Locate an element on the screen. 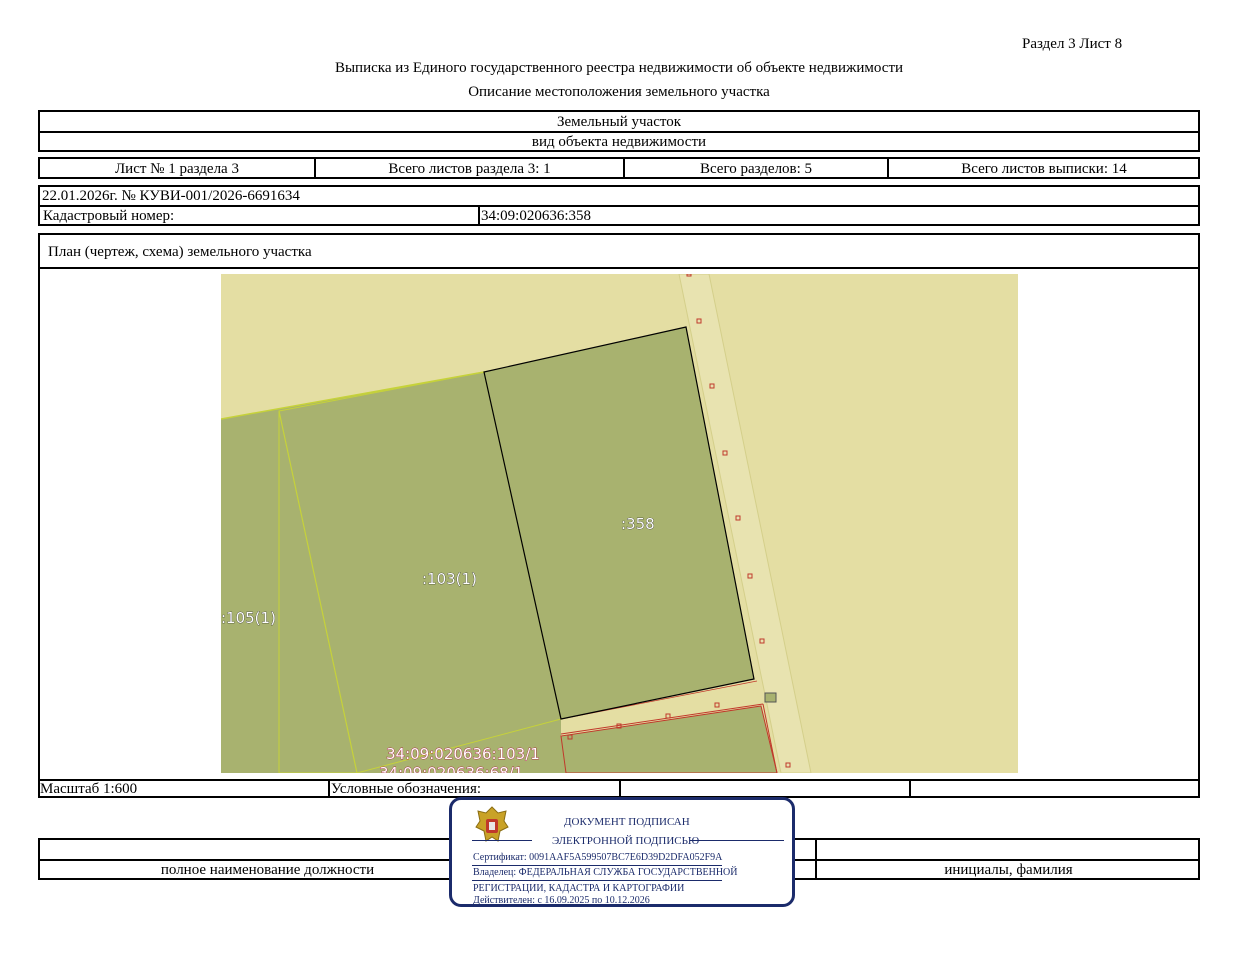 The height and width of the screenshot is (957, 1238). small-structure is located at coordinates (770, 697).